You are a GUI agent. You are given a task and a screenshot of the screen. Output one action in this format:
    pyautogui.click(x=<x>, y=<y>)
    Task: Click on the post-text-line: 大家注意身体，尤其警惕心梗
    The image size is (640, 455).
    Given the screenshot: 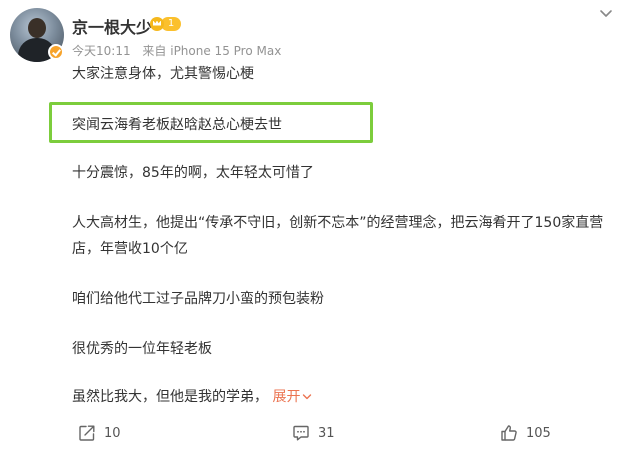 What is the action you would take?
    pyautogui.click(x=163, y=74)
    